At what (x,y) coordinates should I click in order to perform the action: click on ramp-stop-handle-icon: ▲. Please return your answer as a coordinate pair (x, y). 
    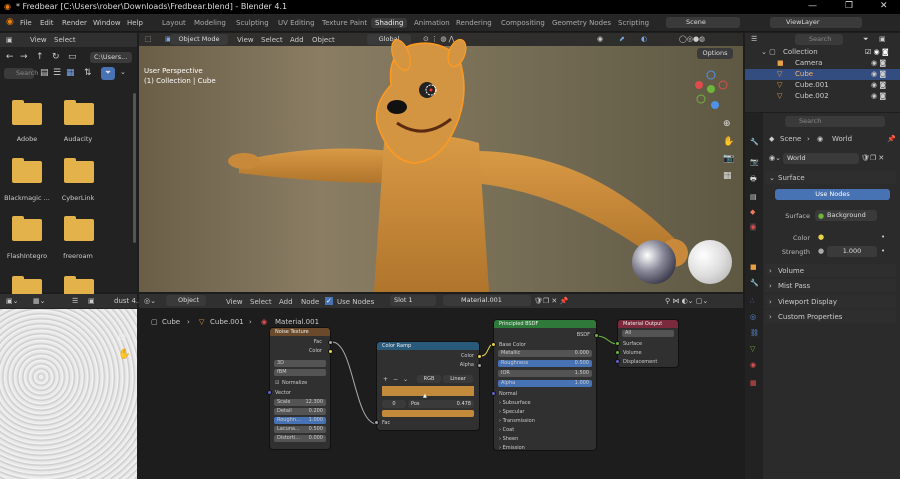
    Looking at the image, I should click on (425, 396).